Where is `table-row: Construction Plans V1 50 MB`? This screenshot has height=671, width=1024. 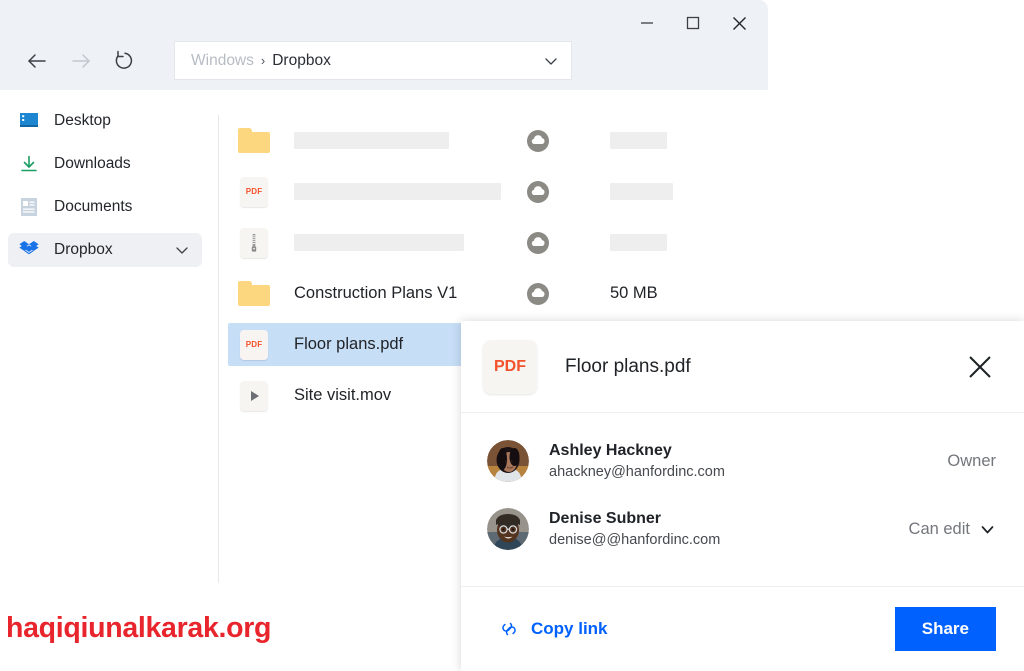 table-row: Construction Plans V1 50 MB is located at coordinates (496, 293).